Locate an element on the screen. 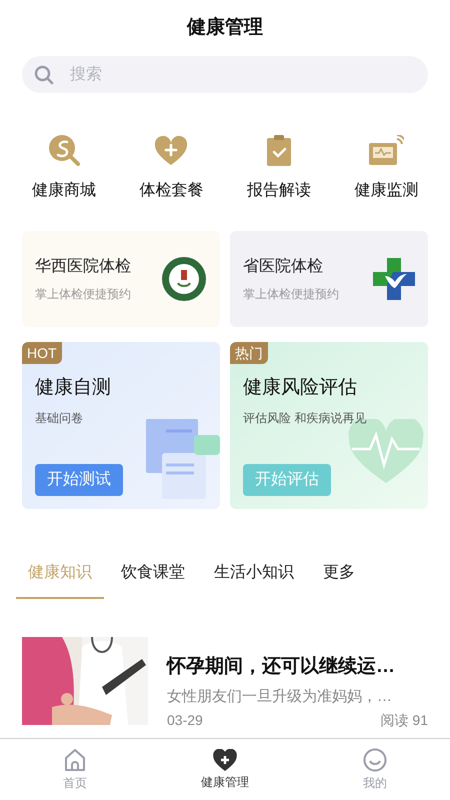 This screenshot has height=800, width=450. category-tab: 生活小知识 is located at coordinates (254, 580).